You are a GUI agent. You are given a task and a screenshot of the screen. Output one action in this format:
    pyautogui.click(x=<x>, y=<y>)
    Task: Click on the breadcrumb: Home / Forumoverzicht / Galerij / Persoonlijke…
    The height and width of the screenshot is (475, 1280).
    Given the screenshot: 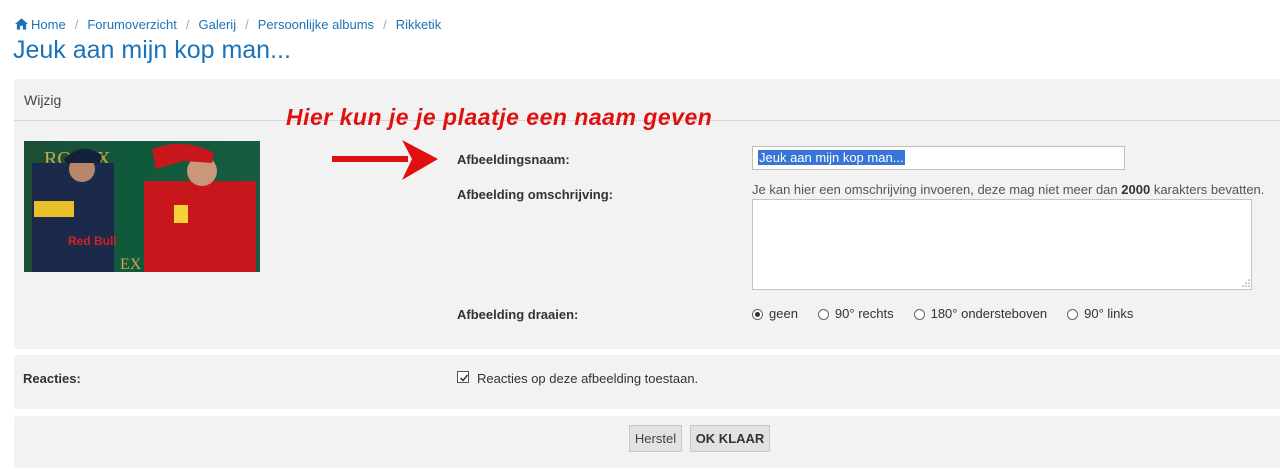 What is the action you would take?
    pyautogui.click(x=228, y=24)
    